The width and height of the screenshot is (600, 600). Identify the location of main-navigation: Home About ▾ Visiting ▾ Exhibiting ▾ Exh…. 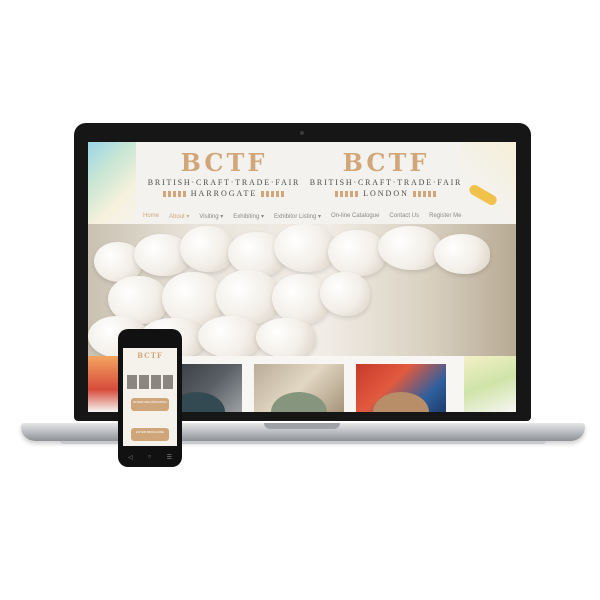
(303, 216).